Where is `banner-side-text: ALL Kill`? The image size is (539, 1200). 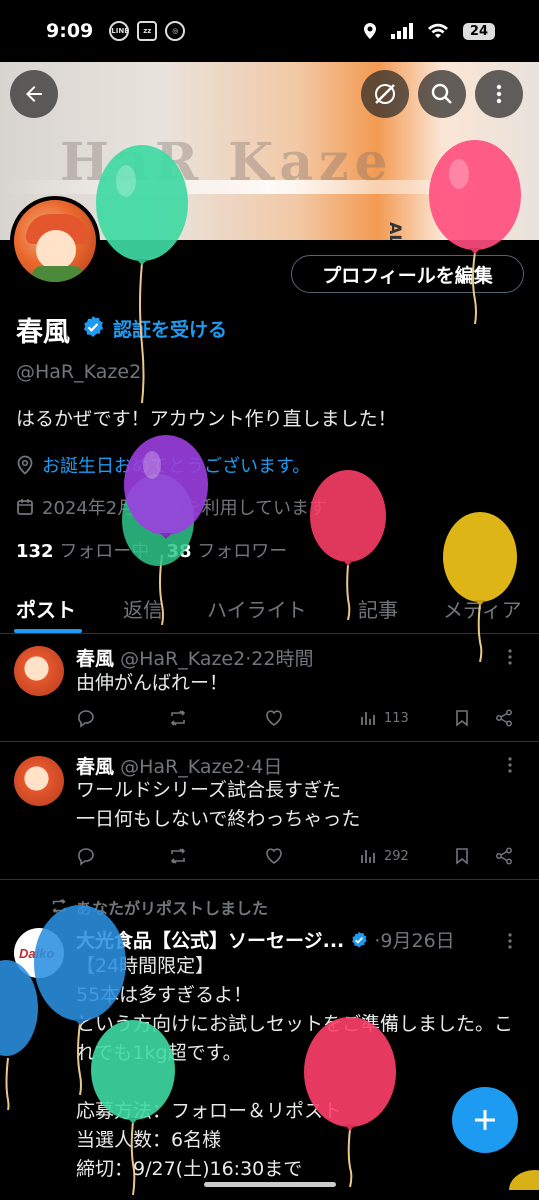 banner-side-text: ALL Kill is located at coordinates (395, 231).